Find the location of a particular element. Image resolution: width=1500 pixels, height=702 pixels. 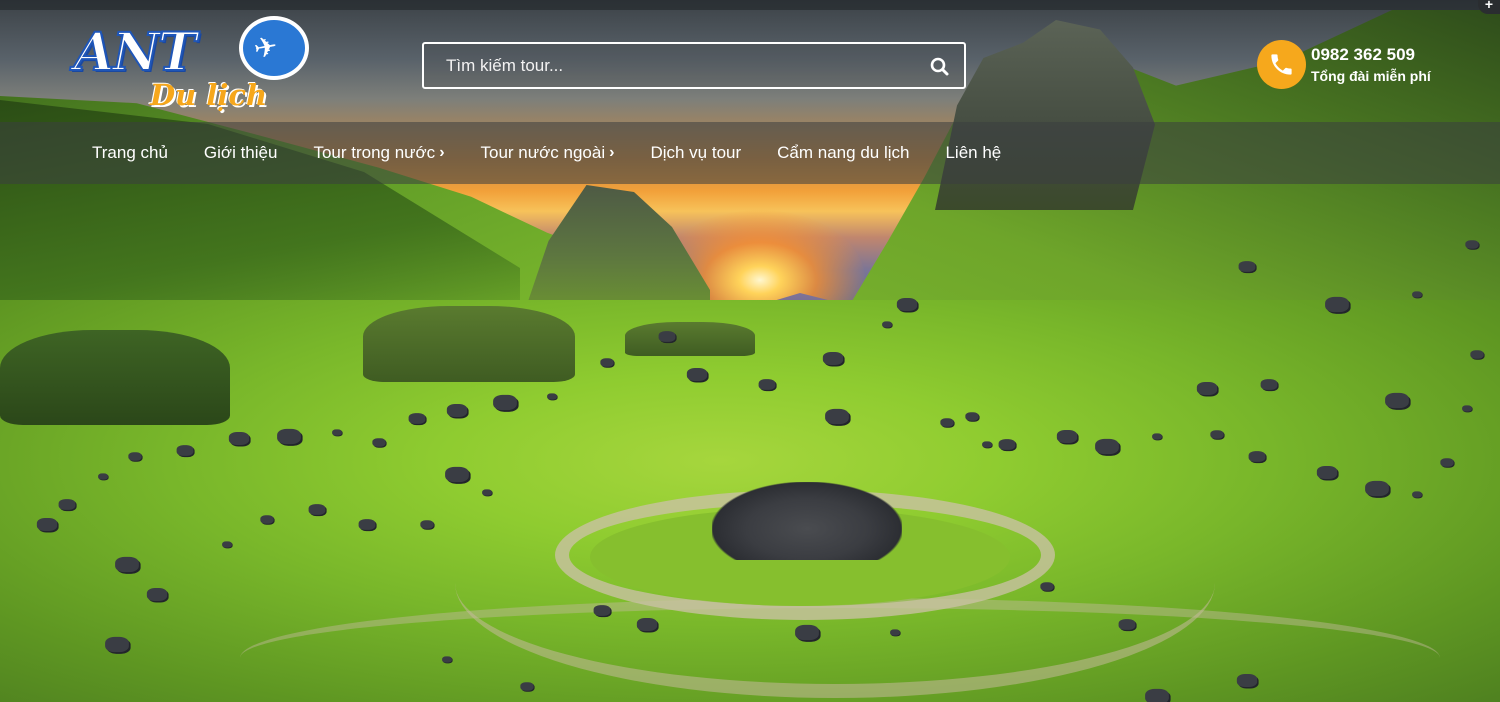

hotline-number: 0982 362 509 is located at coordinates (1363, 55).